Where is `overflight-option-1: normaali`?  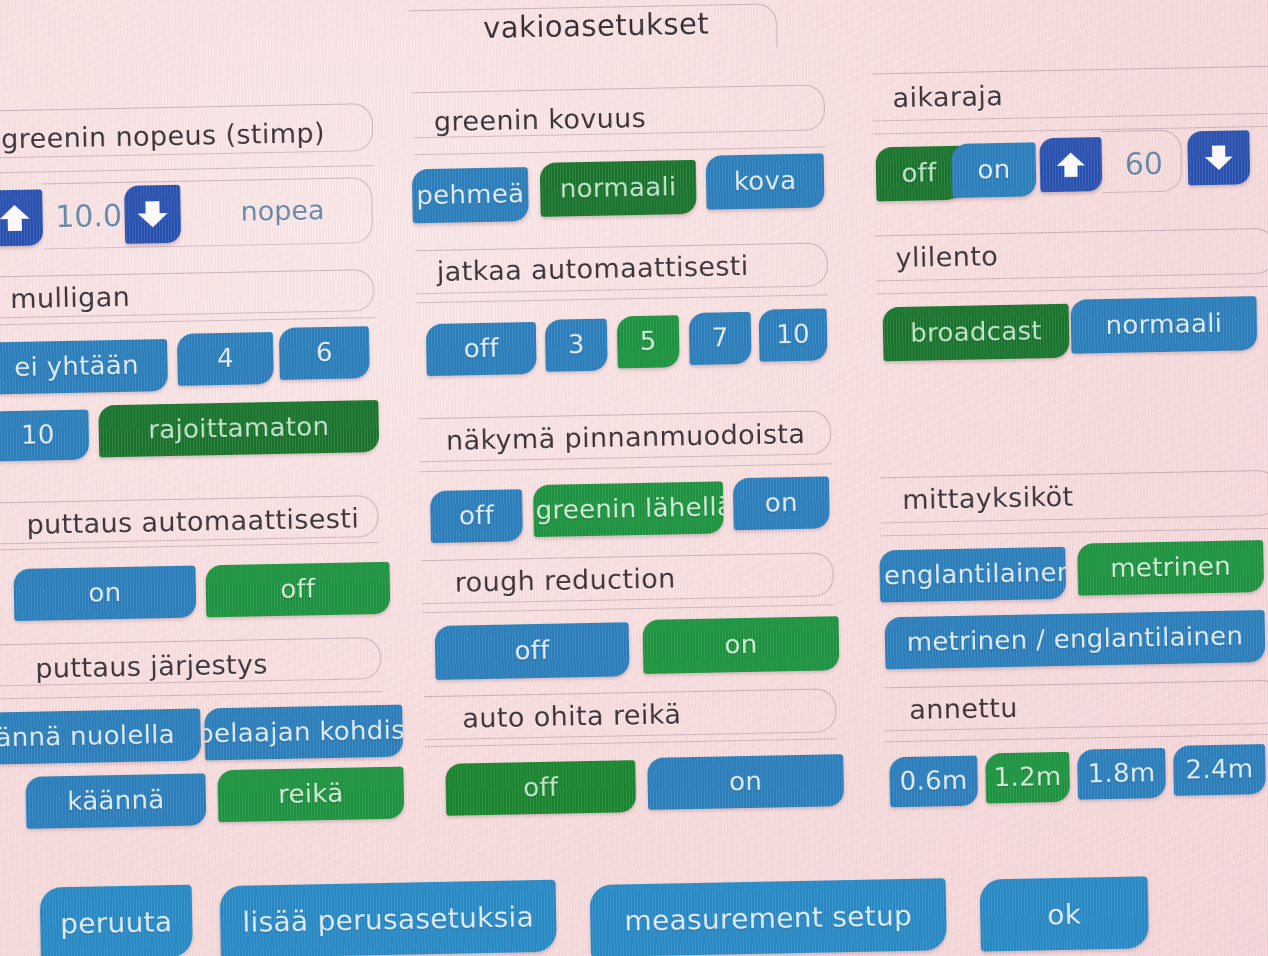
overflight-option-1: normaali is located at coordinates (1164, 325).